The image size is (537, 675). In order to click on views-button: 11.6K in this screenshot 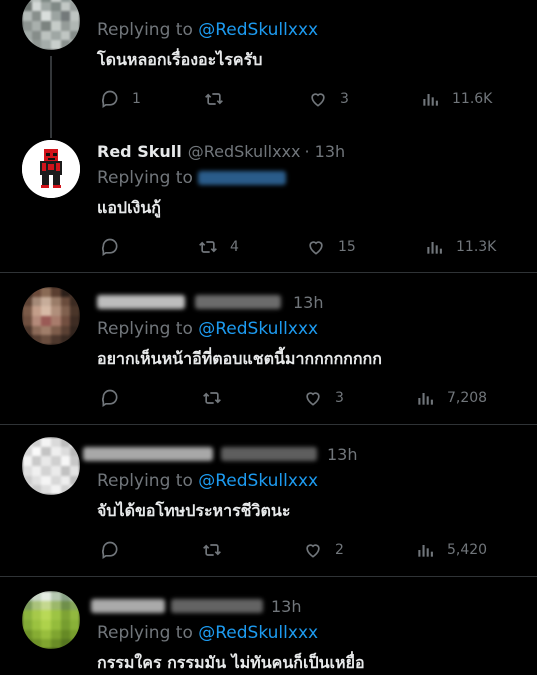, I will do `click(456, 99)`.